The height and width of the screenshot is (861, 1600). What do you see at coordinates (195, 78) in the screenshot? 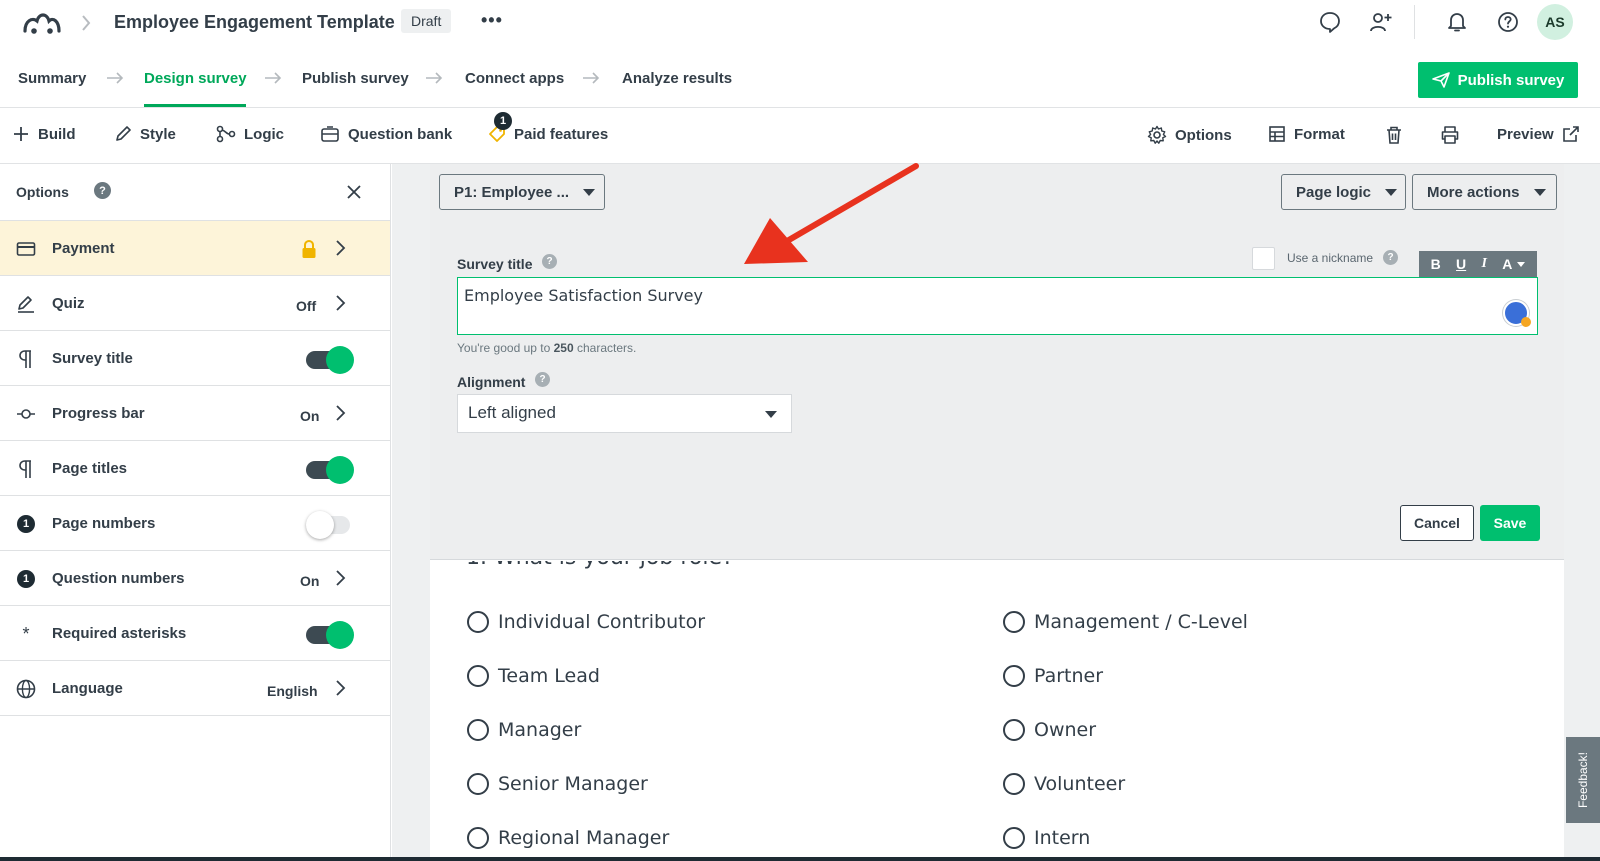
I see `step-design-survey: Design survey` at bounding box center [195, 78].